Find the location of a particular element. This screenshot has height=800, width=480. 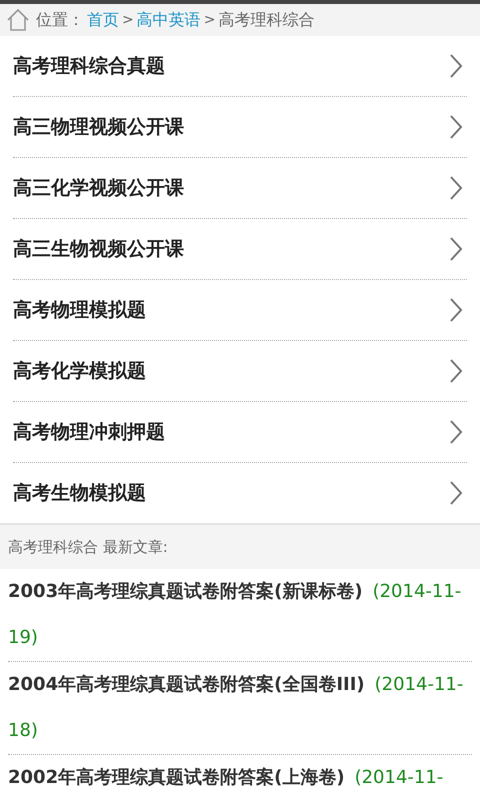

category-item: 高三物理视频公开课 is located at coordinates (240, 127).